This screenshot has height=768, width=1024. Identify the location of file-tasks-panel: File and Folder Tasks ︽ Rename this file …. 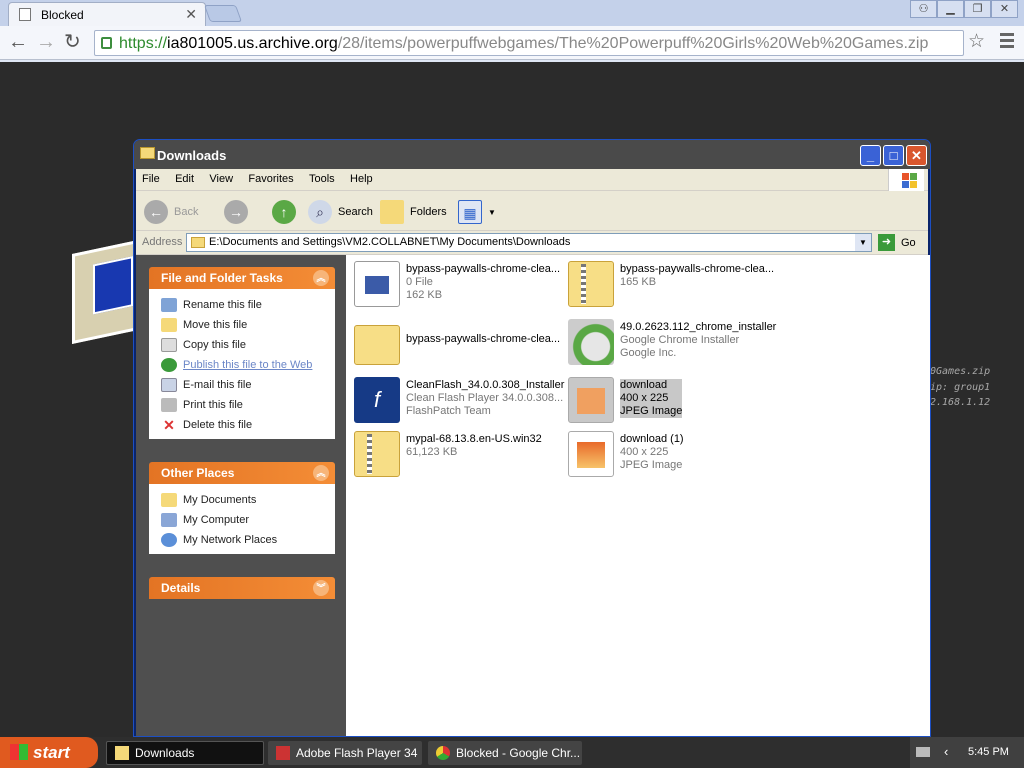
(242, 353).